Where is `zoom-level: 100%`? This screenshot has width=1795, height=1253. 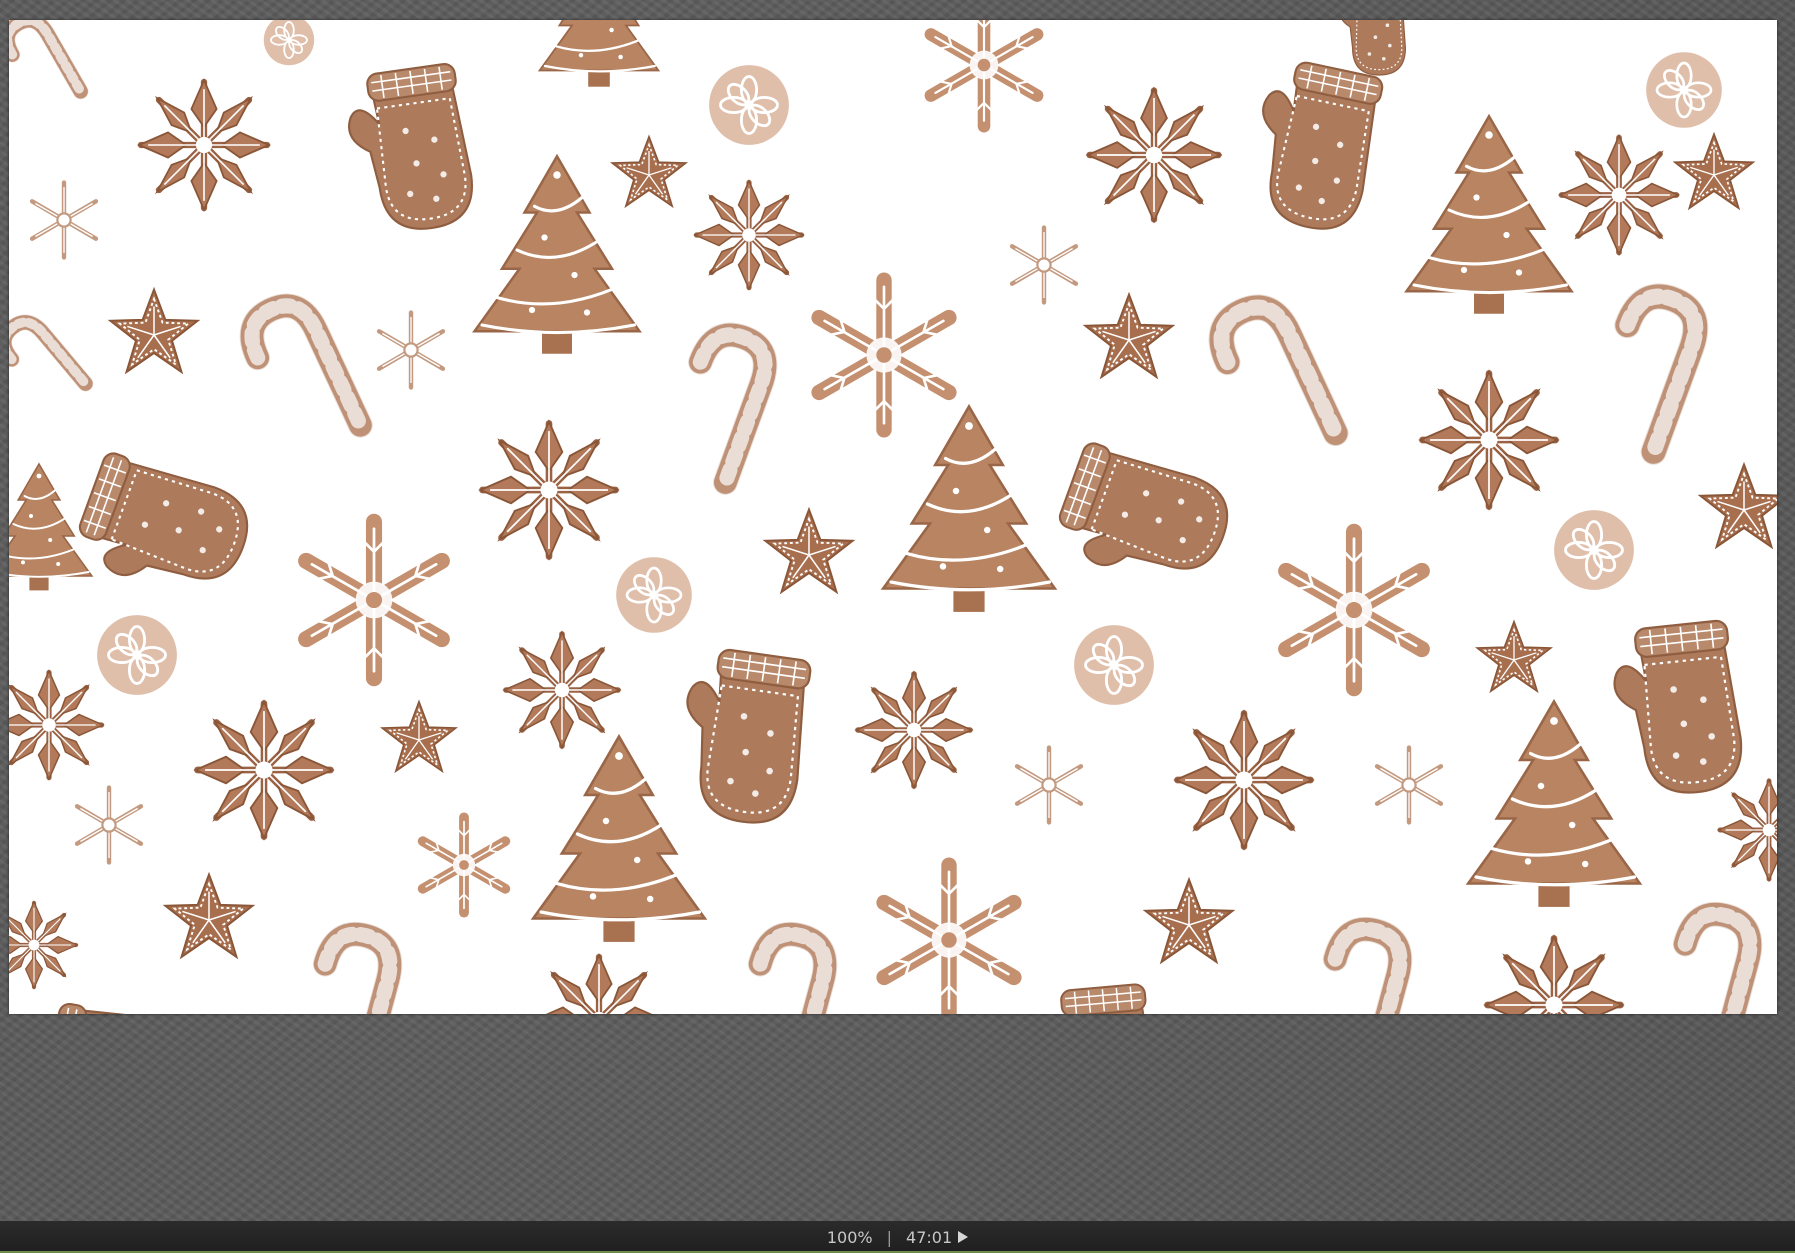
zoom-level: 100% is located at coordinates (850, 1237).